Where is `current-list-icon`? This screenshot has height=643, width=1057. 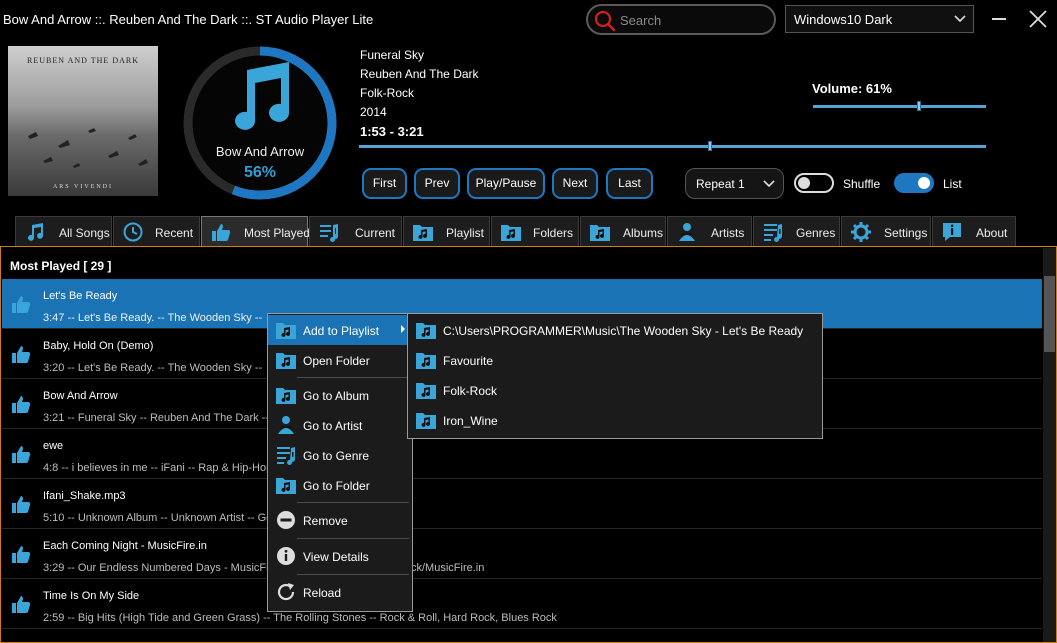 current-list-icon is located at coordinates (329, 233).